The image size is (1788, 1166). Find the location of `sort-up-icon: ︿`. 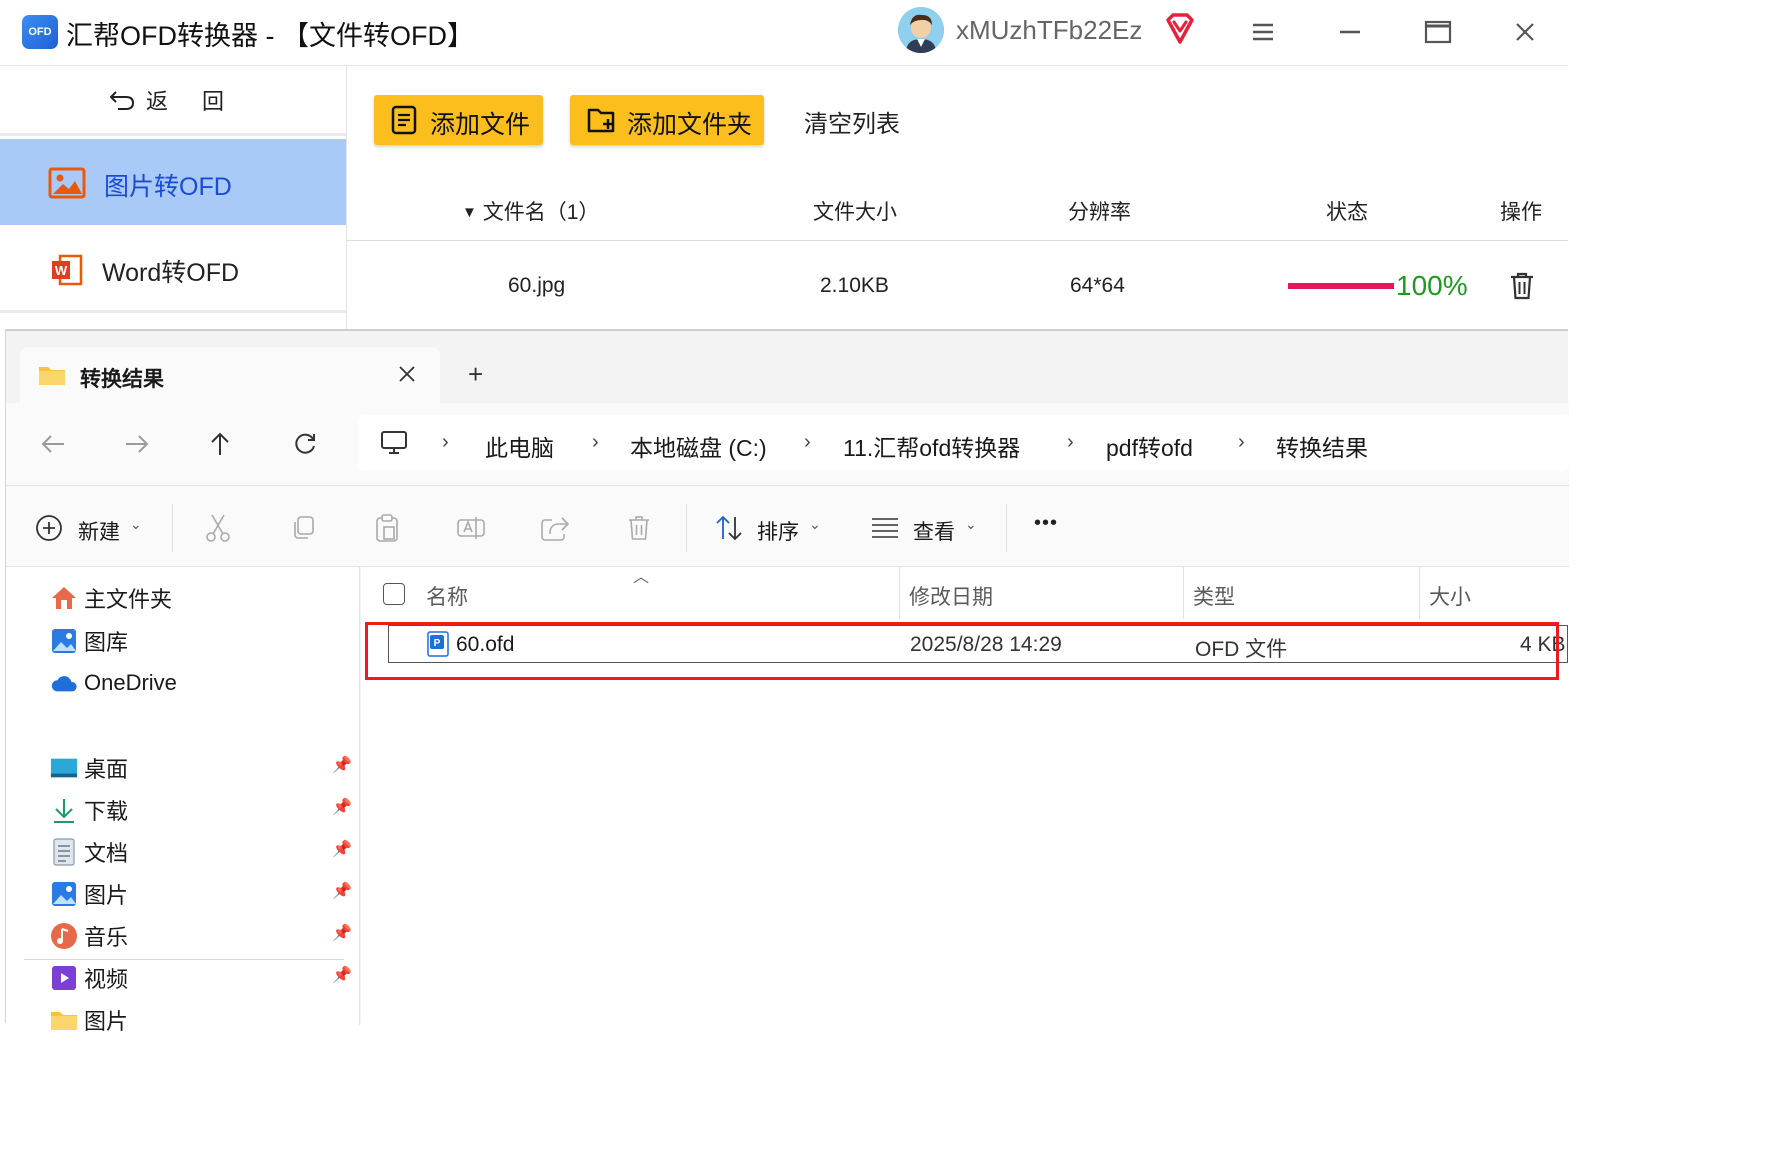

sort-up-icon: ︿ is located at coordinates (641, 577).